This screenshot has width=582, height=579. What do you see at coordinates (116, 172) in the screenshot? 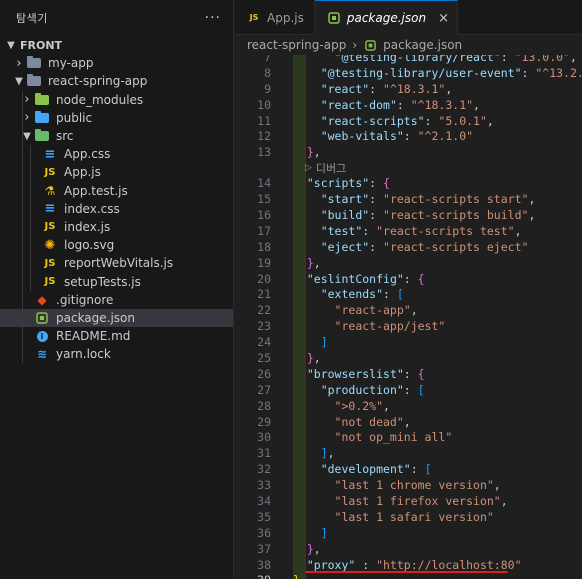
I see `file-item: JS App.js` at bounding box center [116, 172].